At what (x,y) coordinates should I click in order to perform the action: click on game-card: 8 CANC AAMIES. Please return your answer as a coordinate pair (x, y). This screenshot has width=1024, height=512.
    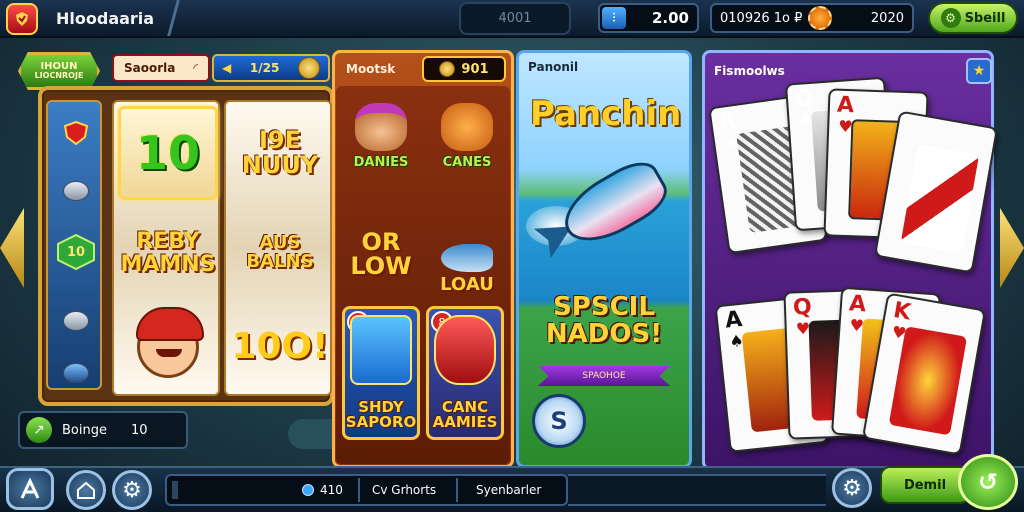
    Looking at the image, I should click on (465, 373).